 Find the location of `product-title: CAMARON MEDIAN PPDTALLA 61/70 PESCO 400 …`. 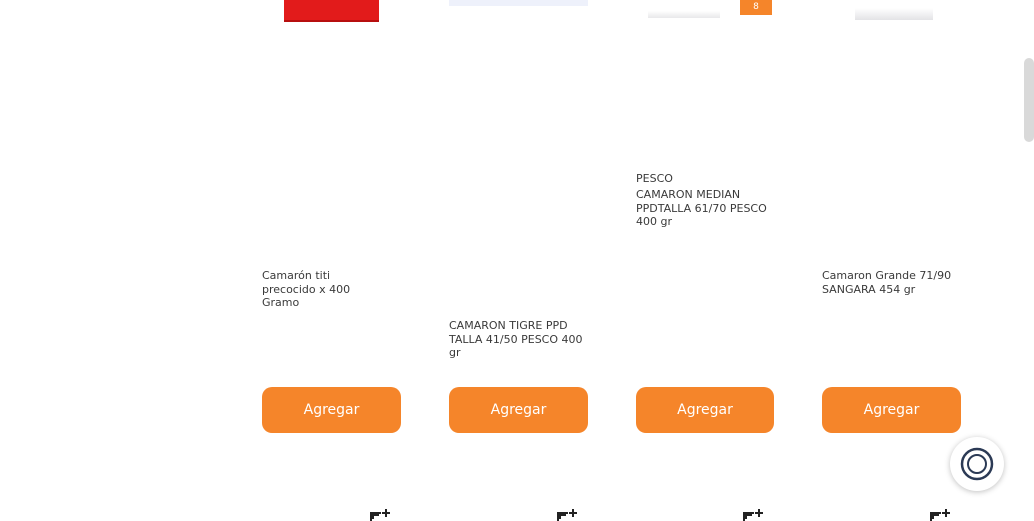

product-title: CAMARON MEDIAN PPDTALLA 61/70 PESCO 400 … is located at coordinates (705, 208).